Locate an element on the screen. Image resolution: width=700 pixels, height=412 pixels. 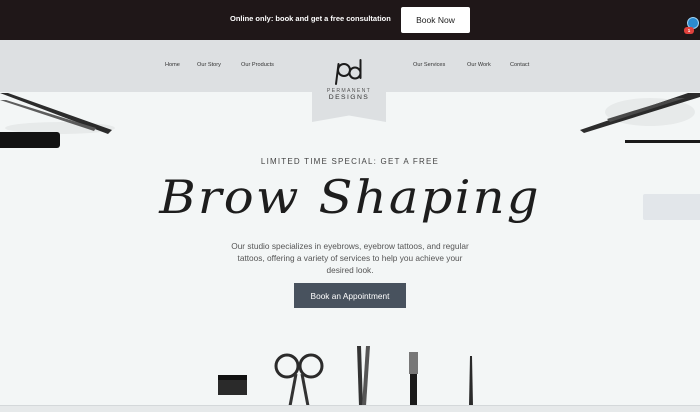
comb is located at coordinates (232, 385).